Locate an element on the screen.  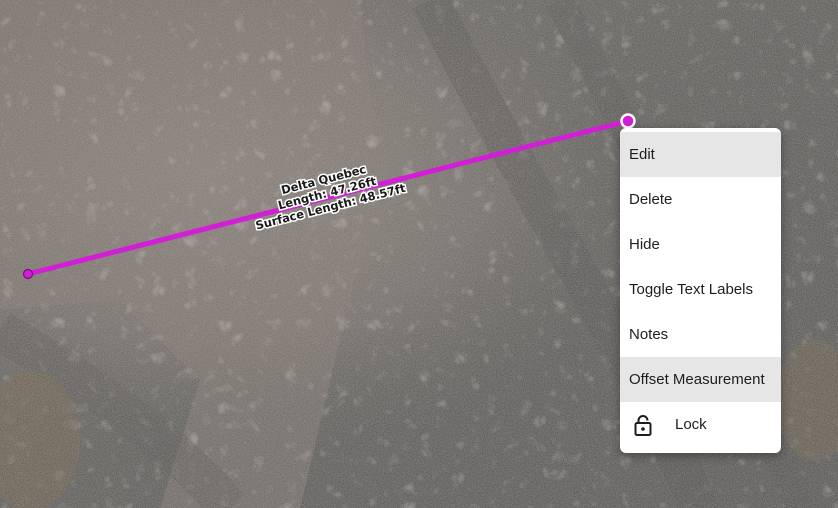
menu-item-label: Edit is located at coordinates (642, 154).